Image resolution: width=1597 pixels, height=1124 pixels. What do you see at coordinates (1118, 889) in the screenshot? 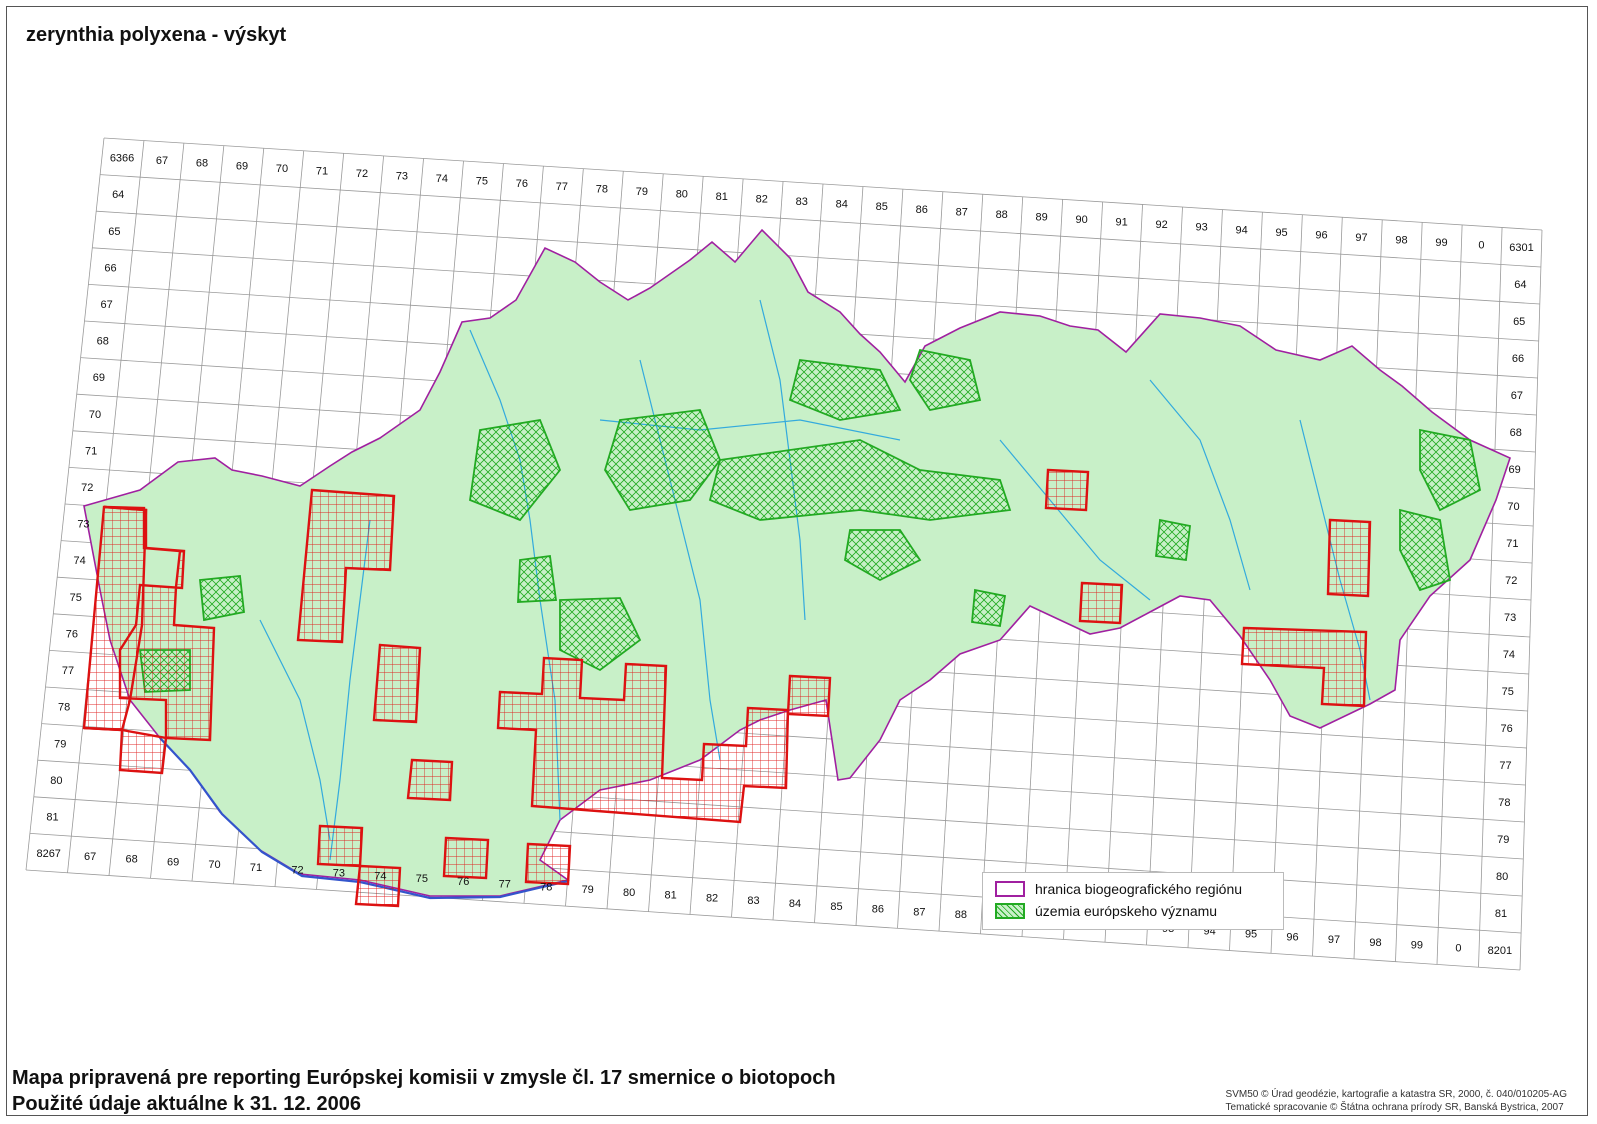
I see `legend-item-boundary: hranica biogeografického regiónu` at bounding box center [1118, 889].